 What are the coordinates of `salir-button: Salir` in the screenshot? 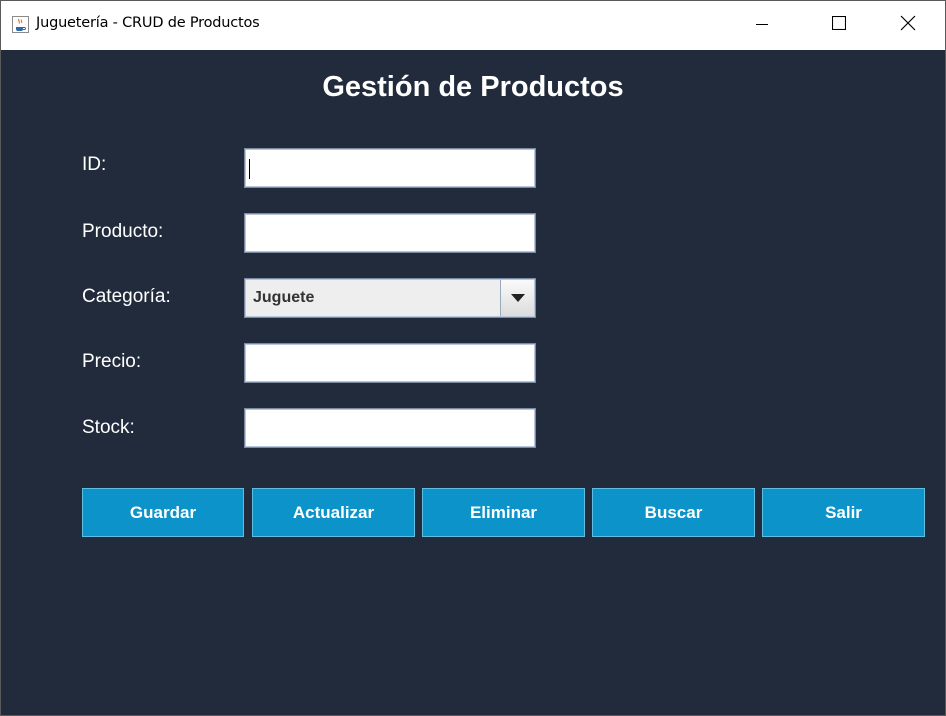 It's located at (843, 512).